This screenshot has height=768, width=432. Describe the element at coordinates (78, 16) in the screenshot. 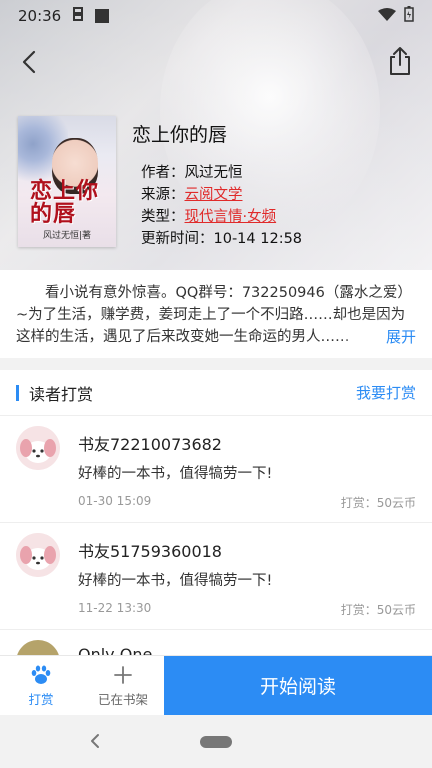

I see `notification-icon` at that location.